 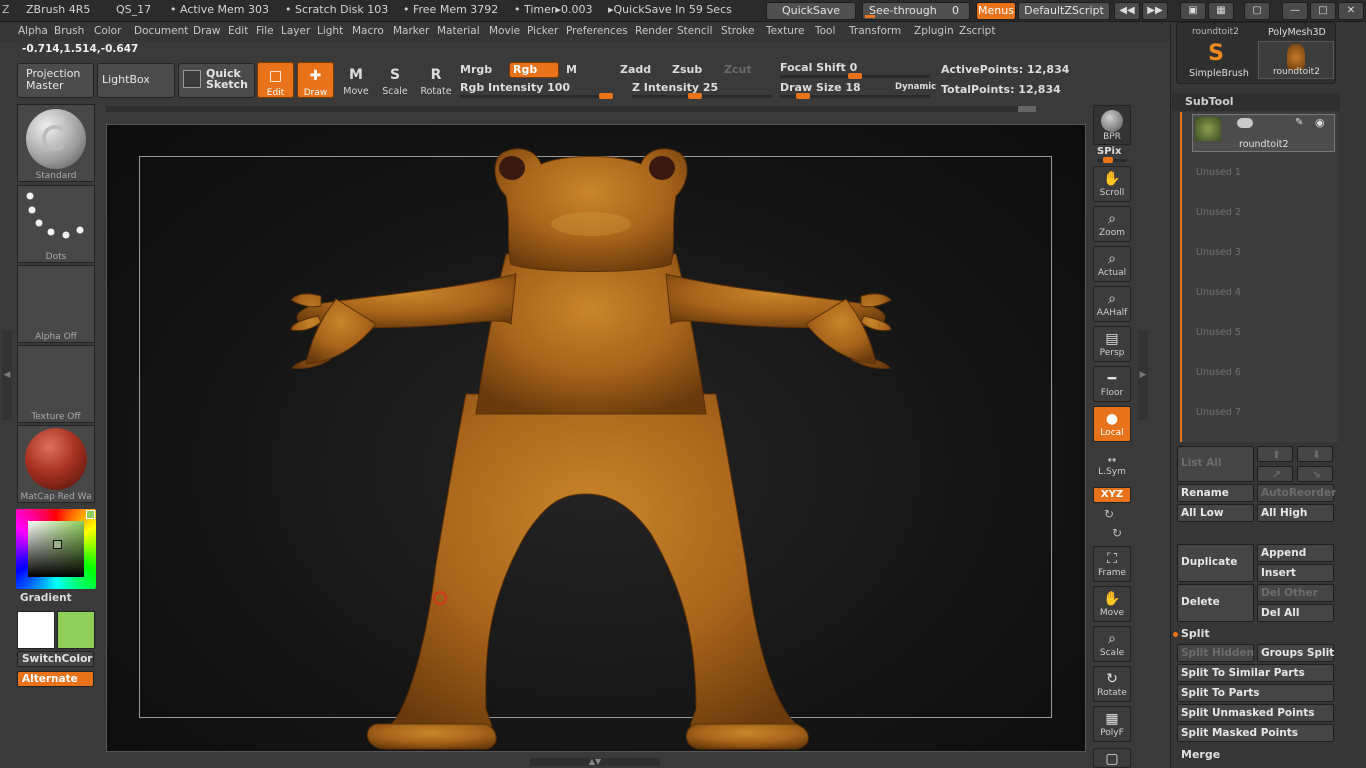 I want to click on maximize-icon: □, so click(x=1323, y=11).